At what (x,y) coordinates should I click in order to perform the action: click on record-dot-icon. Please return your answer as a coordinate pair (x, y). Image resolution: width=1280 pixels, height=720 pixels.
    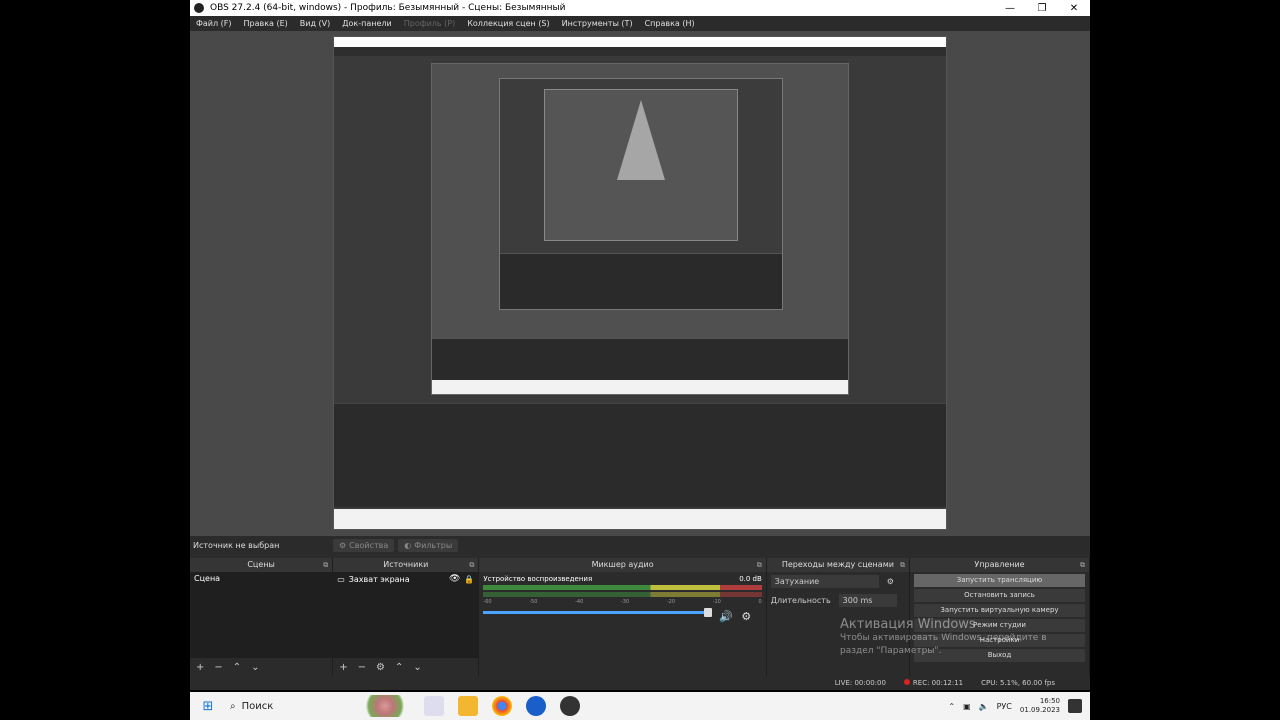
    Looking at the image, I should click on (906, 682).